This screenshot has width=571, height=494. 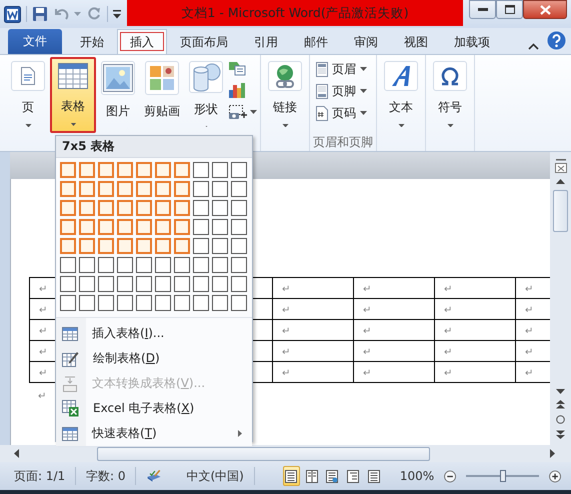 What do you see at coordinates (503, 476) in the screenshot?
I see `zoom-slider-thumb` at bounding box center [503, 476].